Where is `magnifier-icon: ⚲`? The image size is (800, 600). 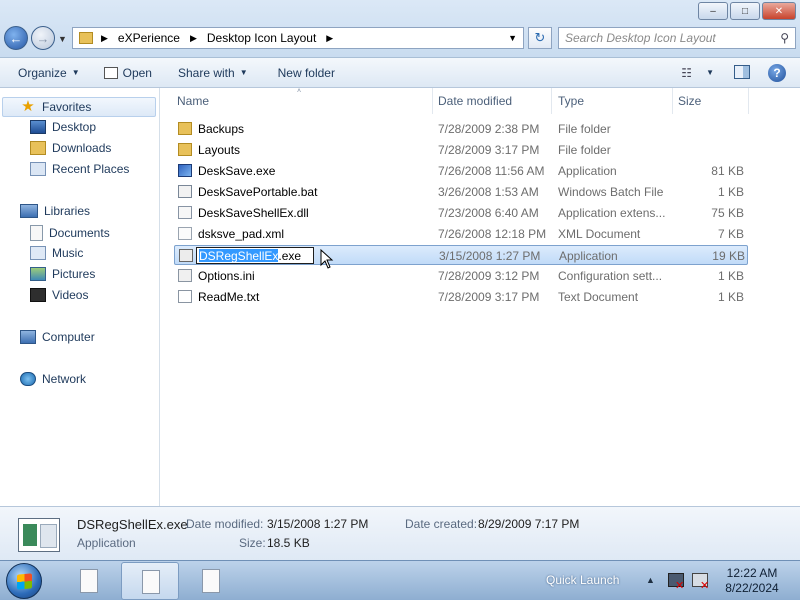
magnifier-icon: ⚲ is located at coordinates (784, 38).